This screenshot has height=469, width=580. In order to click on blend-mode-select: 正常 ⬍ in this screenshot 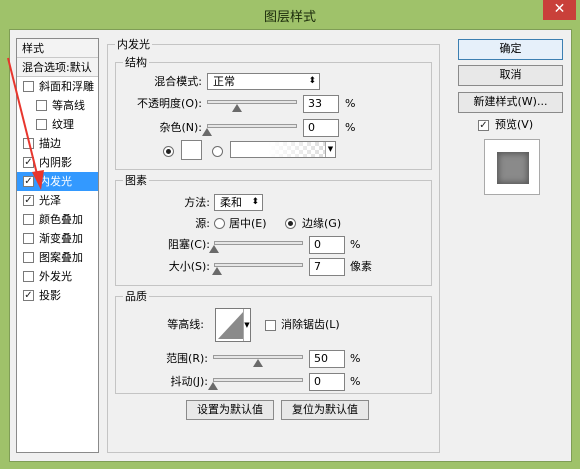, I will do `click(263, 81)`.